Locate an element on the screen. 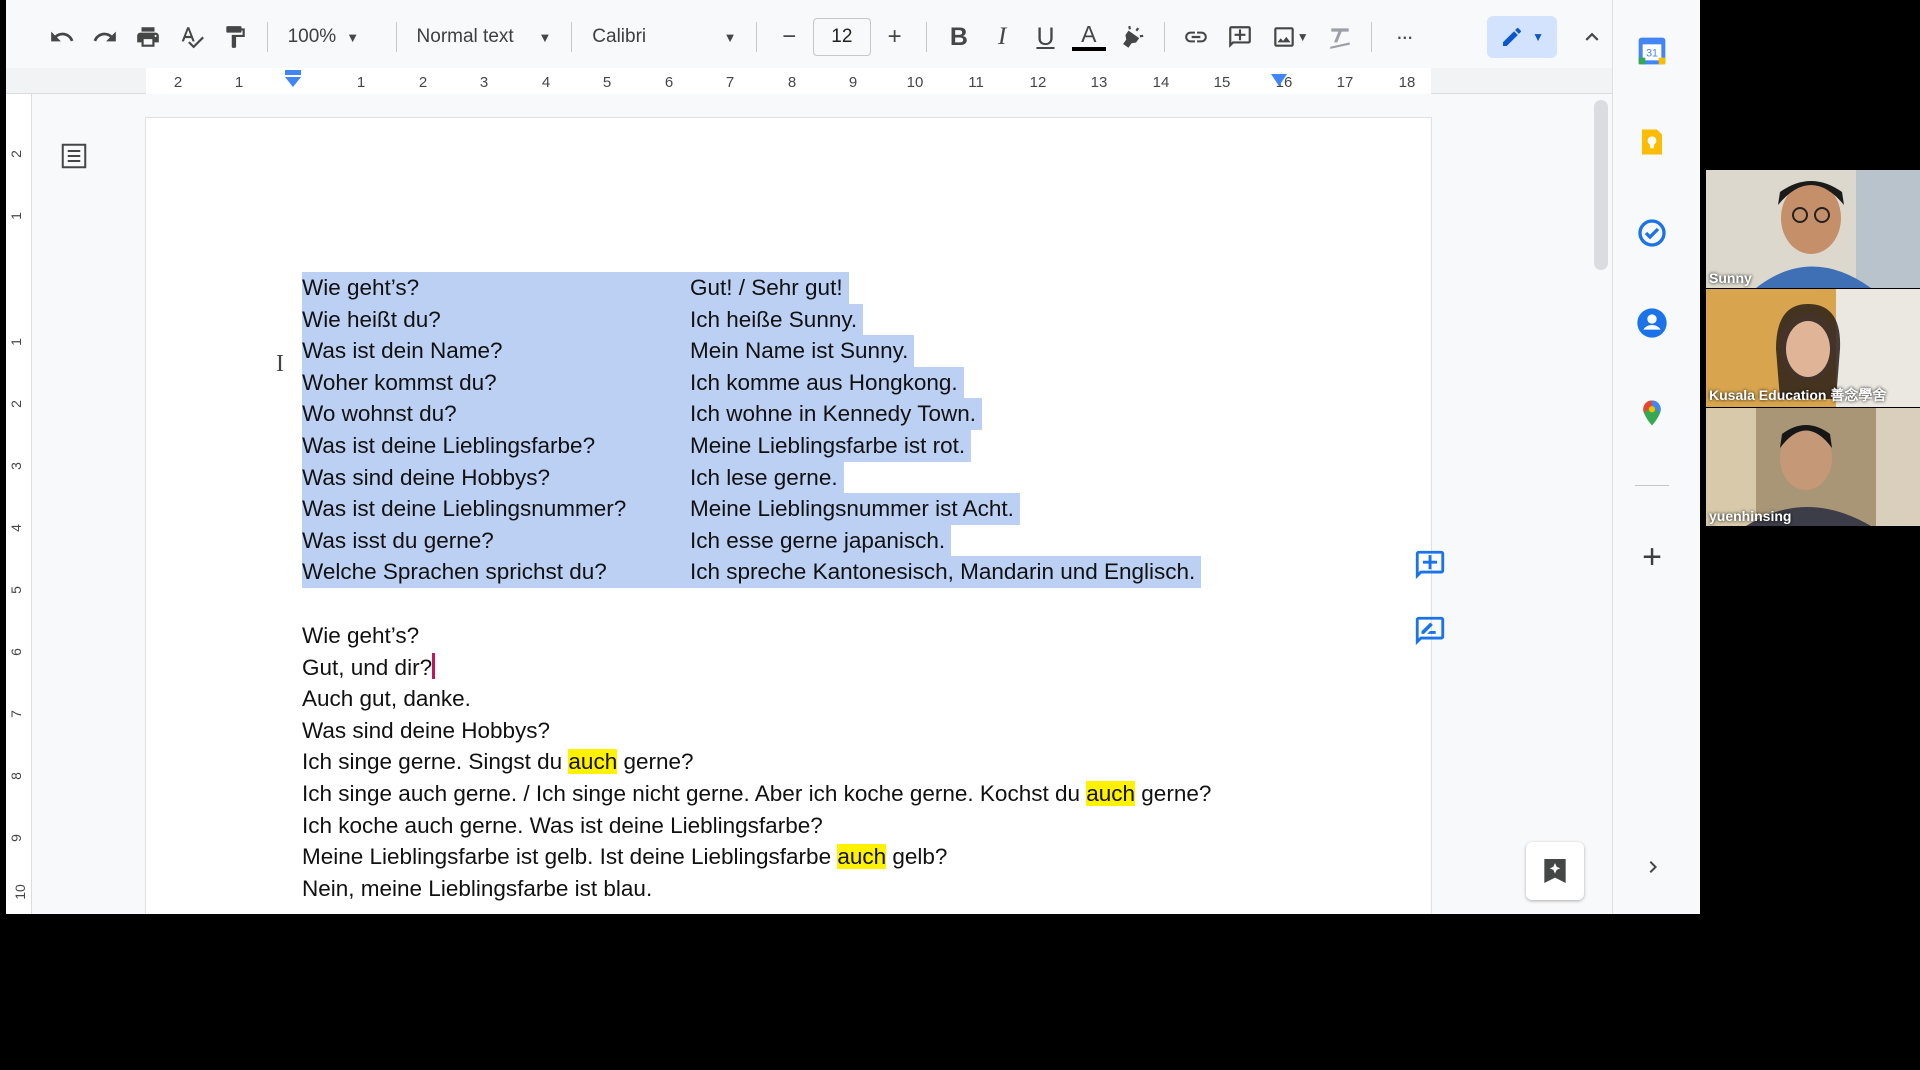 Image resolution: width=1920 pixels, height=1070 pixels. redo-button is located at coordinates (104, 37).